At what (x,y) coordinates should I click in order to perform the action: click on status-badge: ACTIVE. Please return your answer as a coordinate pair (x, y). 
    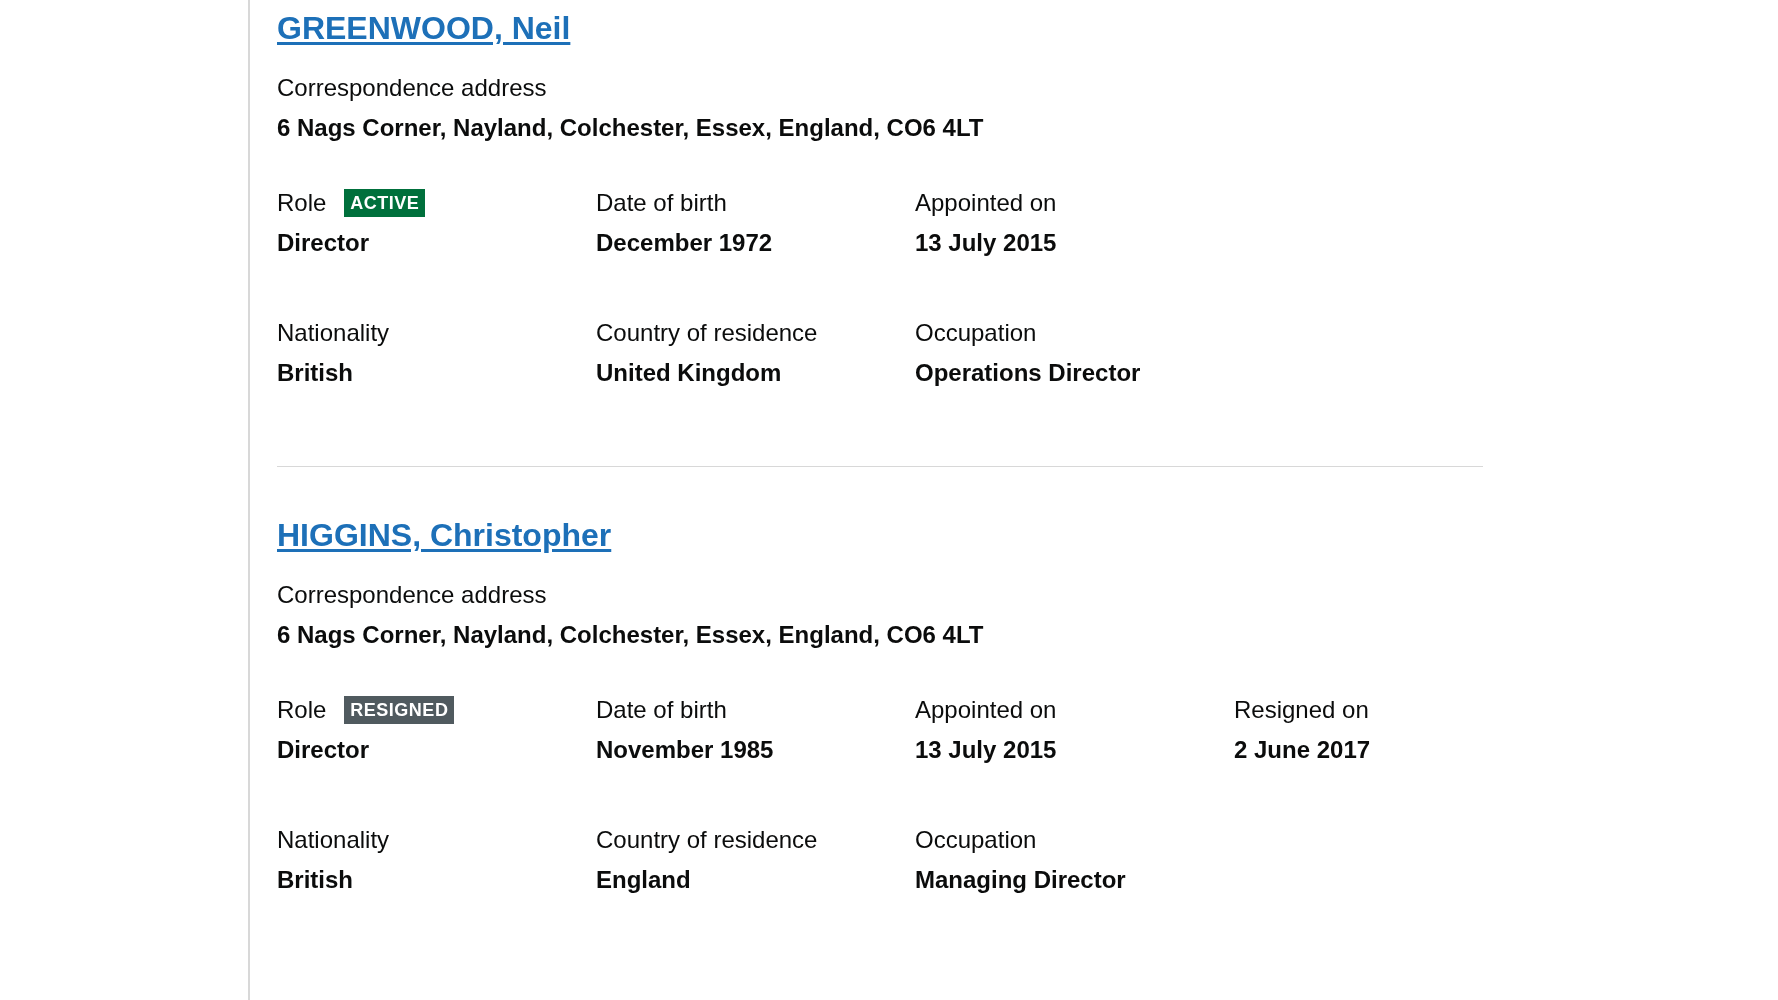
    Looking at the image, I should click on (385, 203).